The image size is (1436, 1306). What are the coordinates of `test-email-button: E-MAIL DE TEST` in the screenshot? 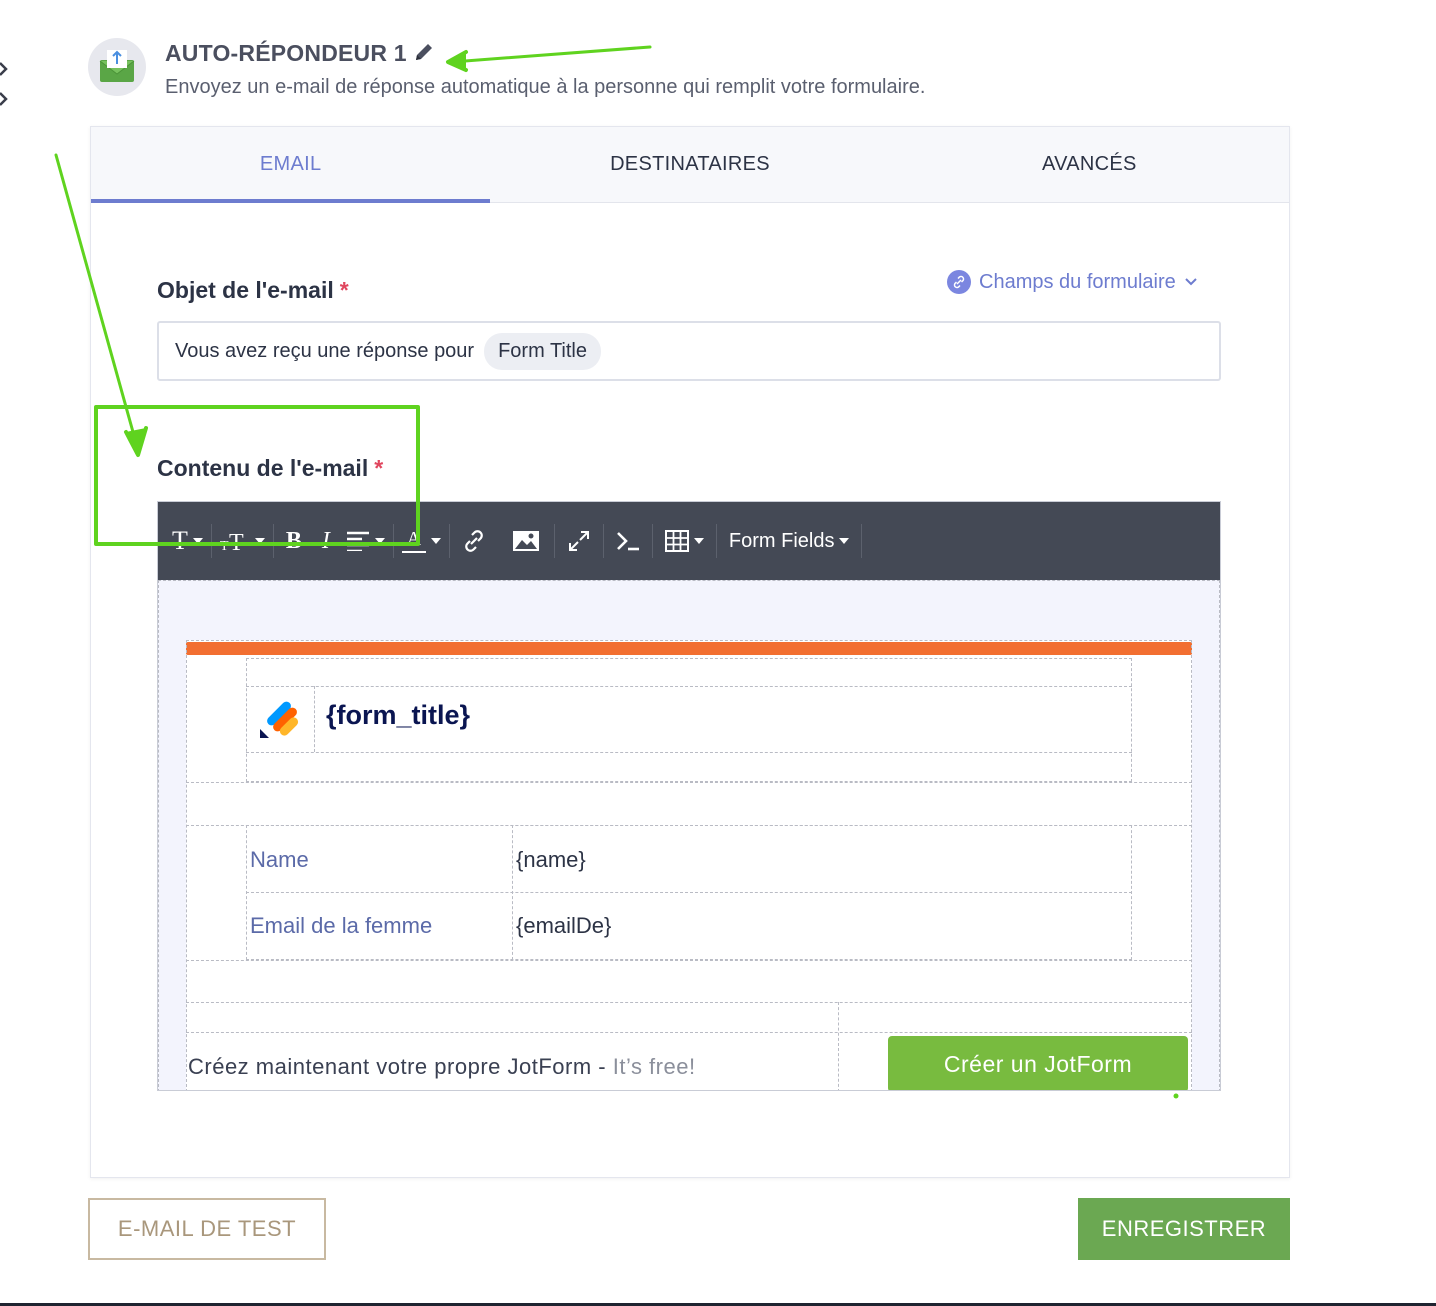 It's located at (207, 1229).